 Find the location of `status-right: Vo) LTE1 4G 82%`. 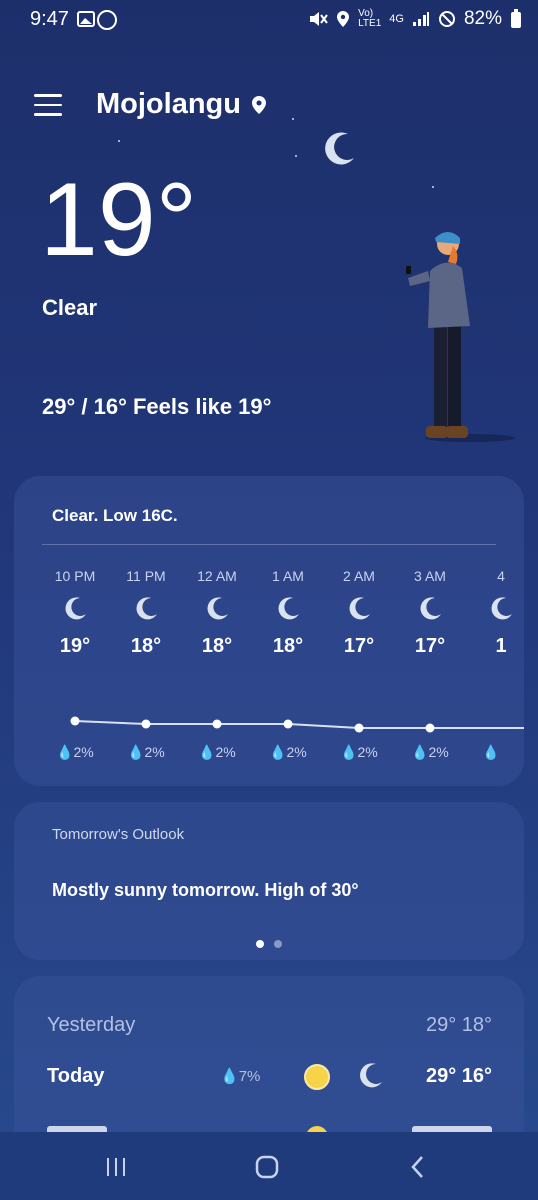

status-right: Vo) LTE1 4G 82% is located at coordinates (415, 19).